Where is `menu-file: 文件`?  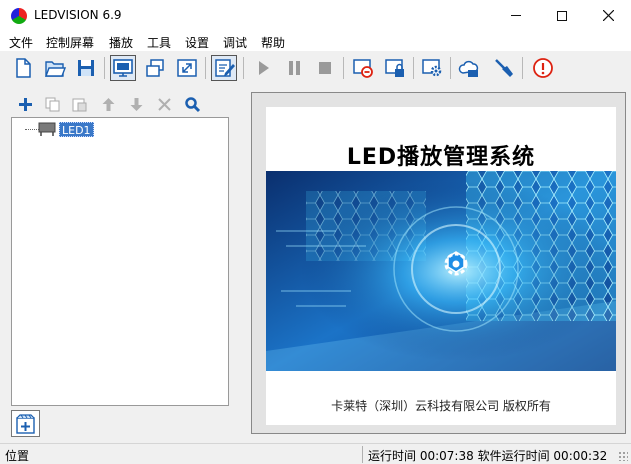 menu-file: 文件 is located at coordinates (21, 42).